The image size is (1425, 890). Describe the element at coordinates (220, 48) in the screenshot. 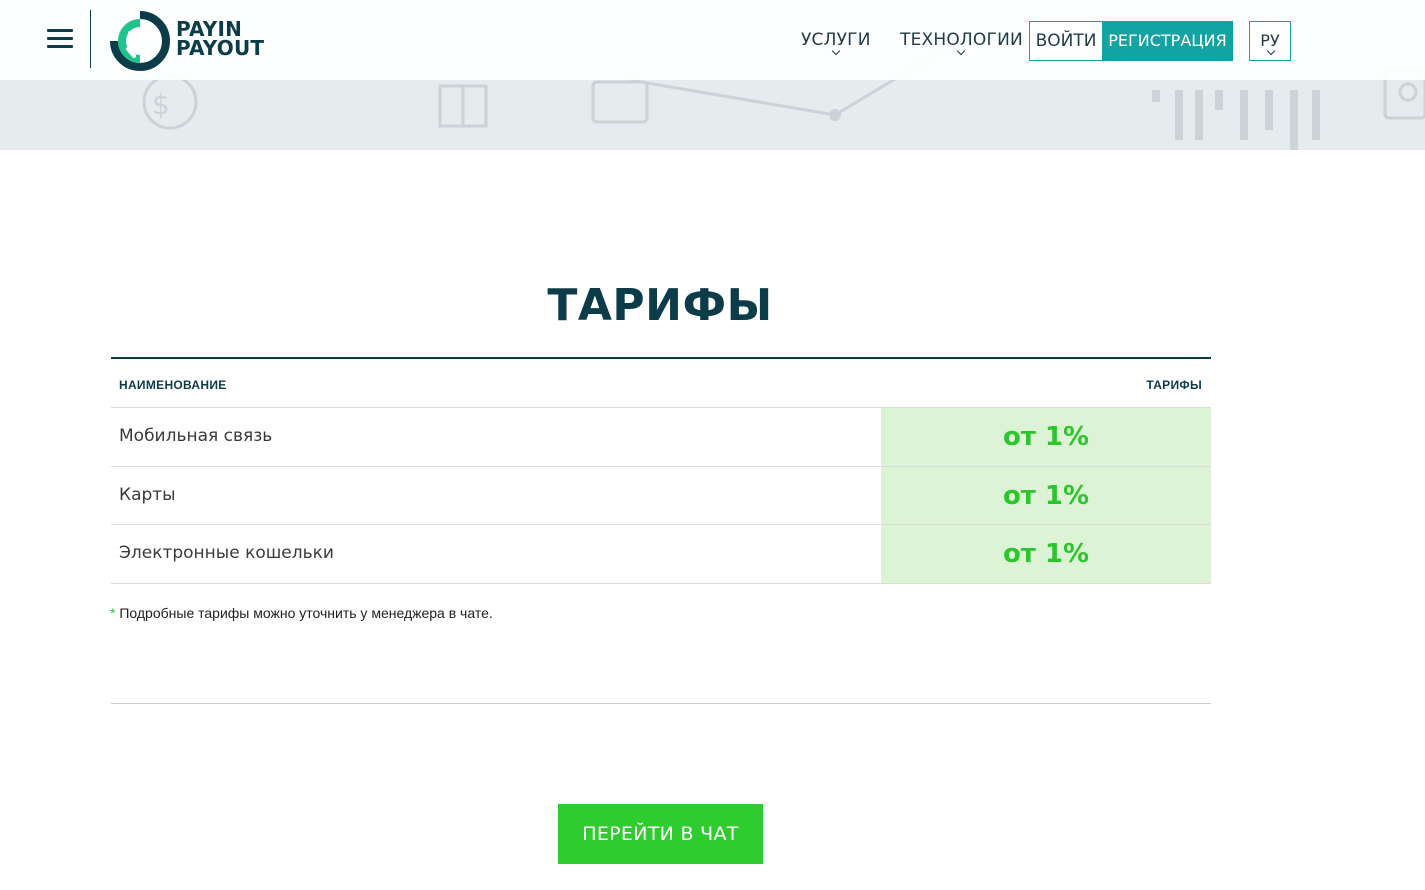

I see `logo-line-2: PAYOUT` at that location.